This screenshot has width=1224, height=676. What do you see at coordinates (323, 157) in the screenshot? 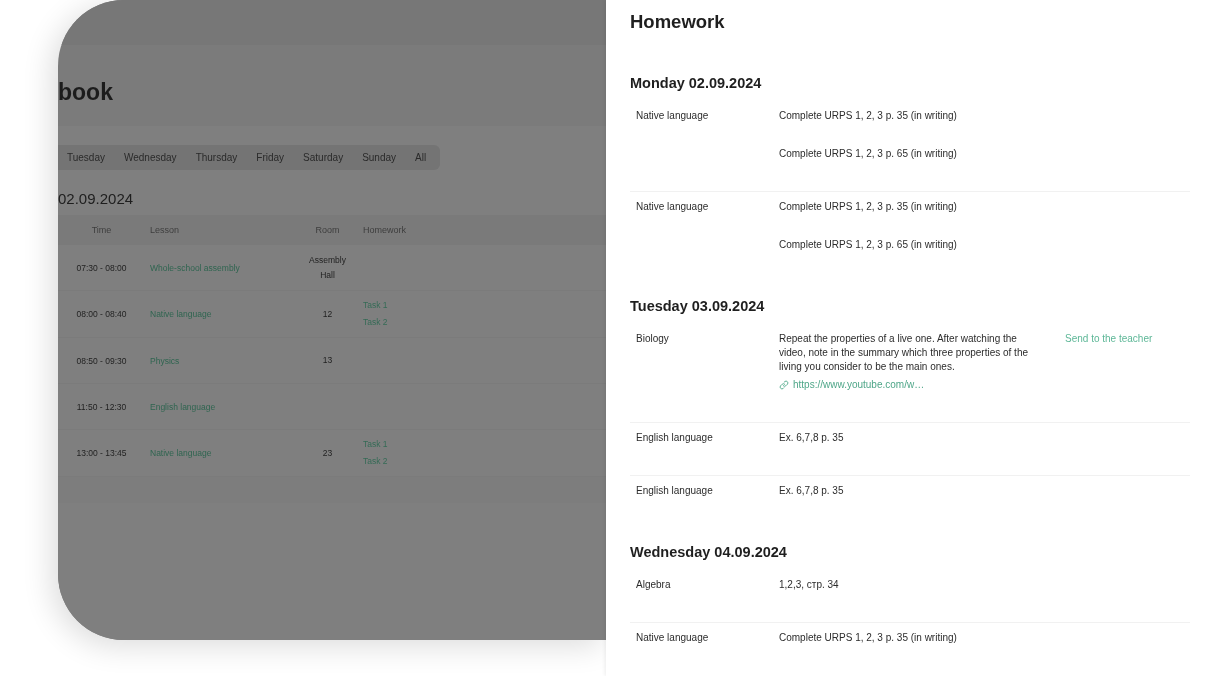
I see `day-tab: Saturday` at bounding box center [323, 157].